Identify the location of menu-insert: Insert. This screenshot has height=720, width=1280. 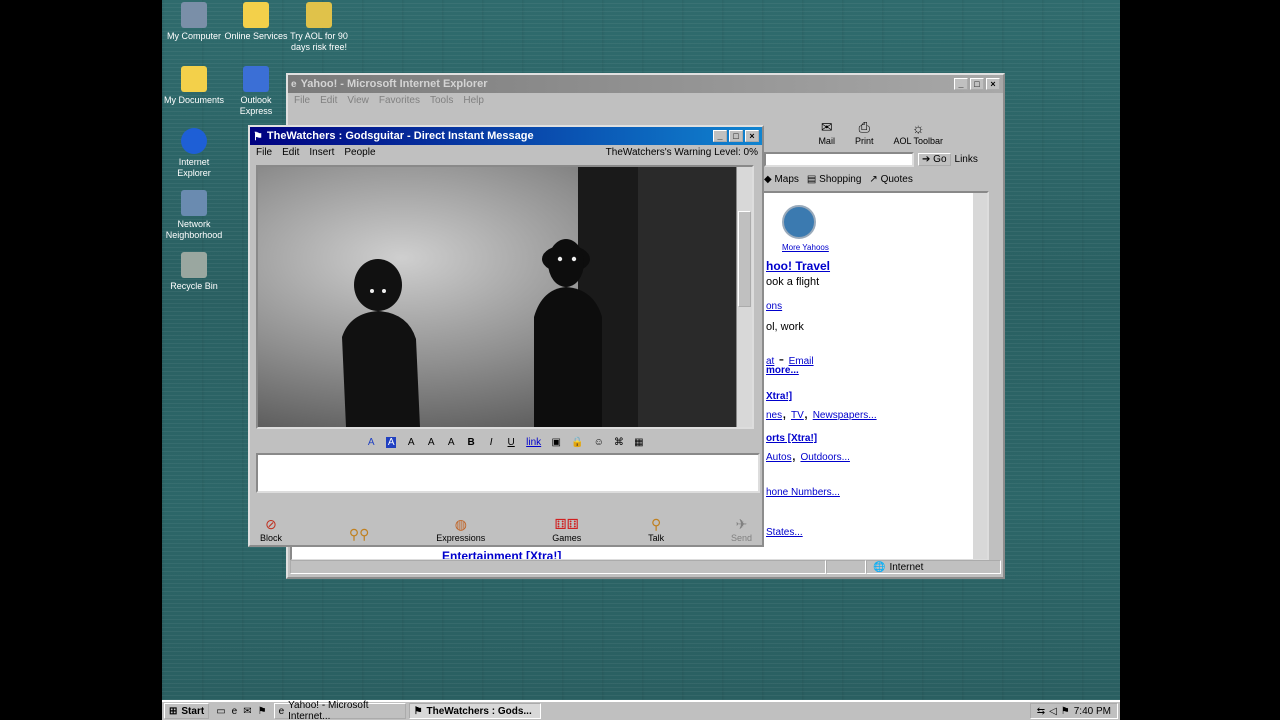
(321, 152).